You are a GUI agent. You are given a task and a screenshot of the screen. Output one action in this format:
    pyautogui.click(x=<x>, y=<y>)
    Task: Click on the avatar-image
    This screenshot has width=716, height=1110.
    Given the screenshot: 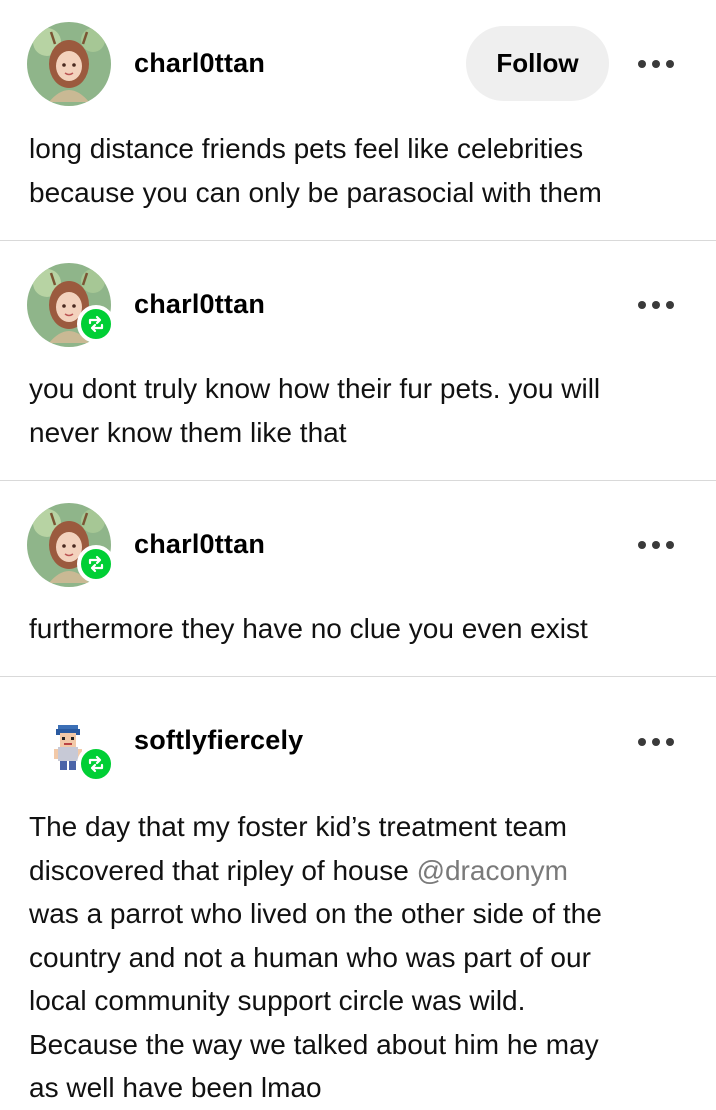 What is the action you would take?
    pyautogui.click(x=69, y=64)
    